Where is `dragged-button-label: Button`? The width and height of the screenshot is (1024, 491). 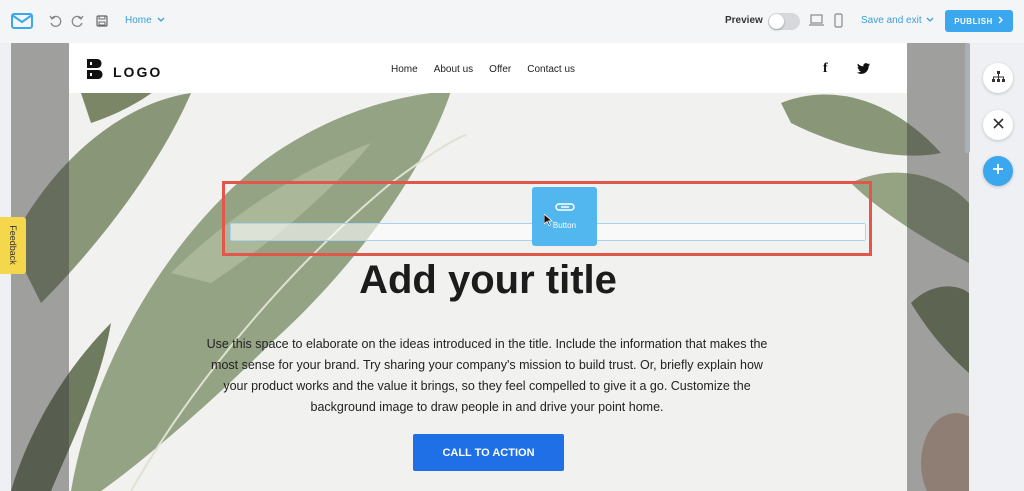 dragged-button-label: Button is located at coordinates (564, 225).